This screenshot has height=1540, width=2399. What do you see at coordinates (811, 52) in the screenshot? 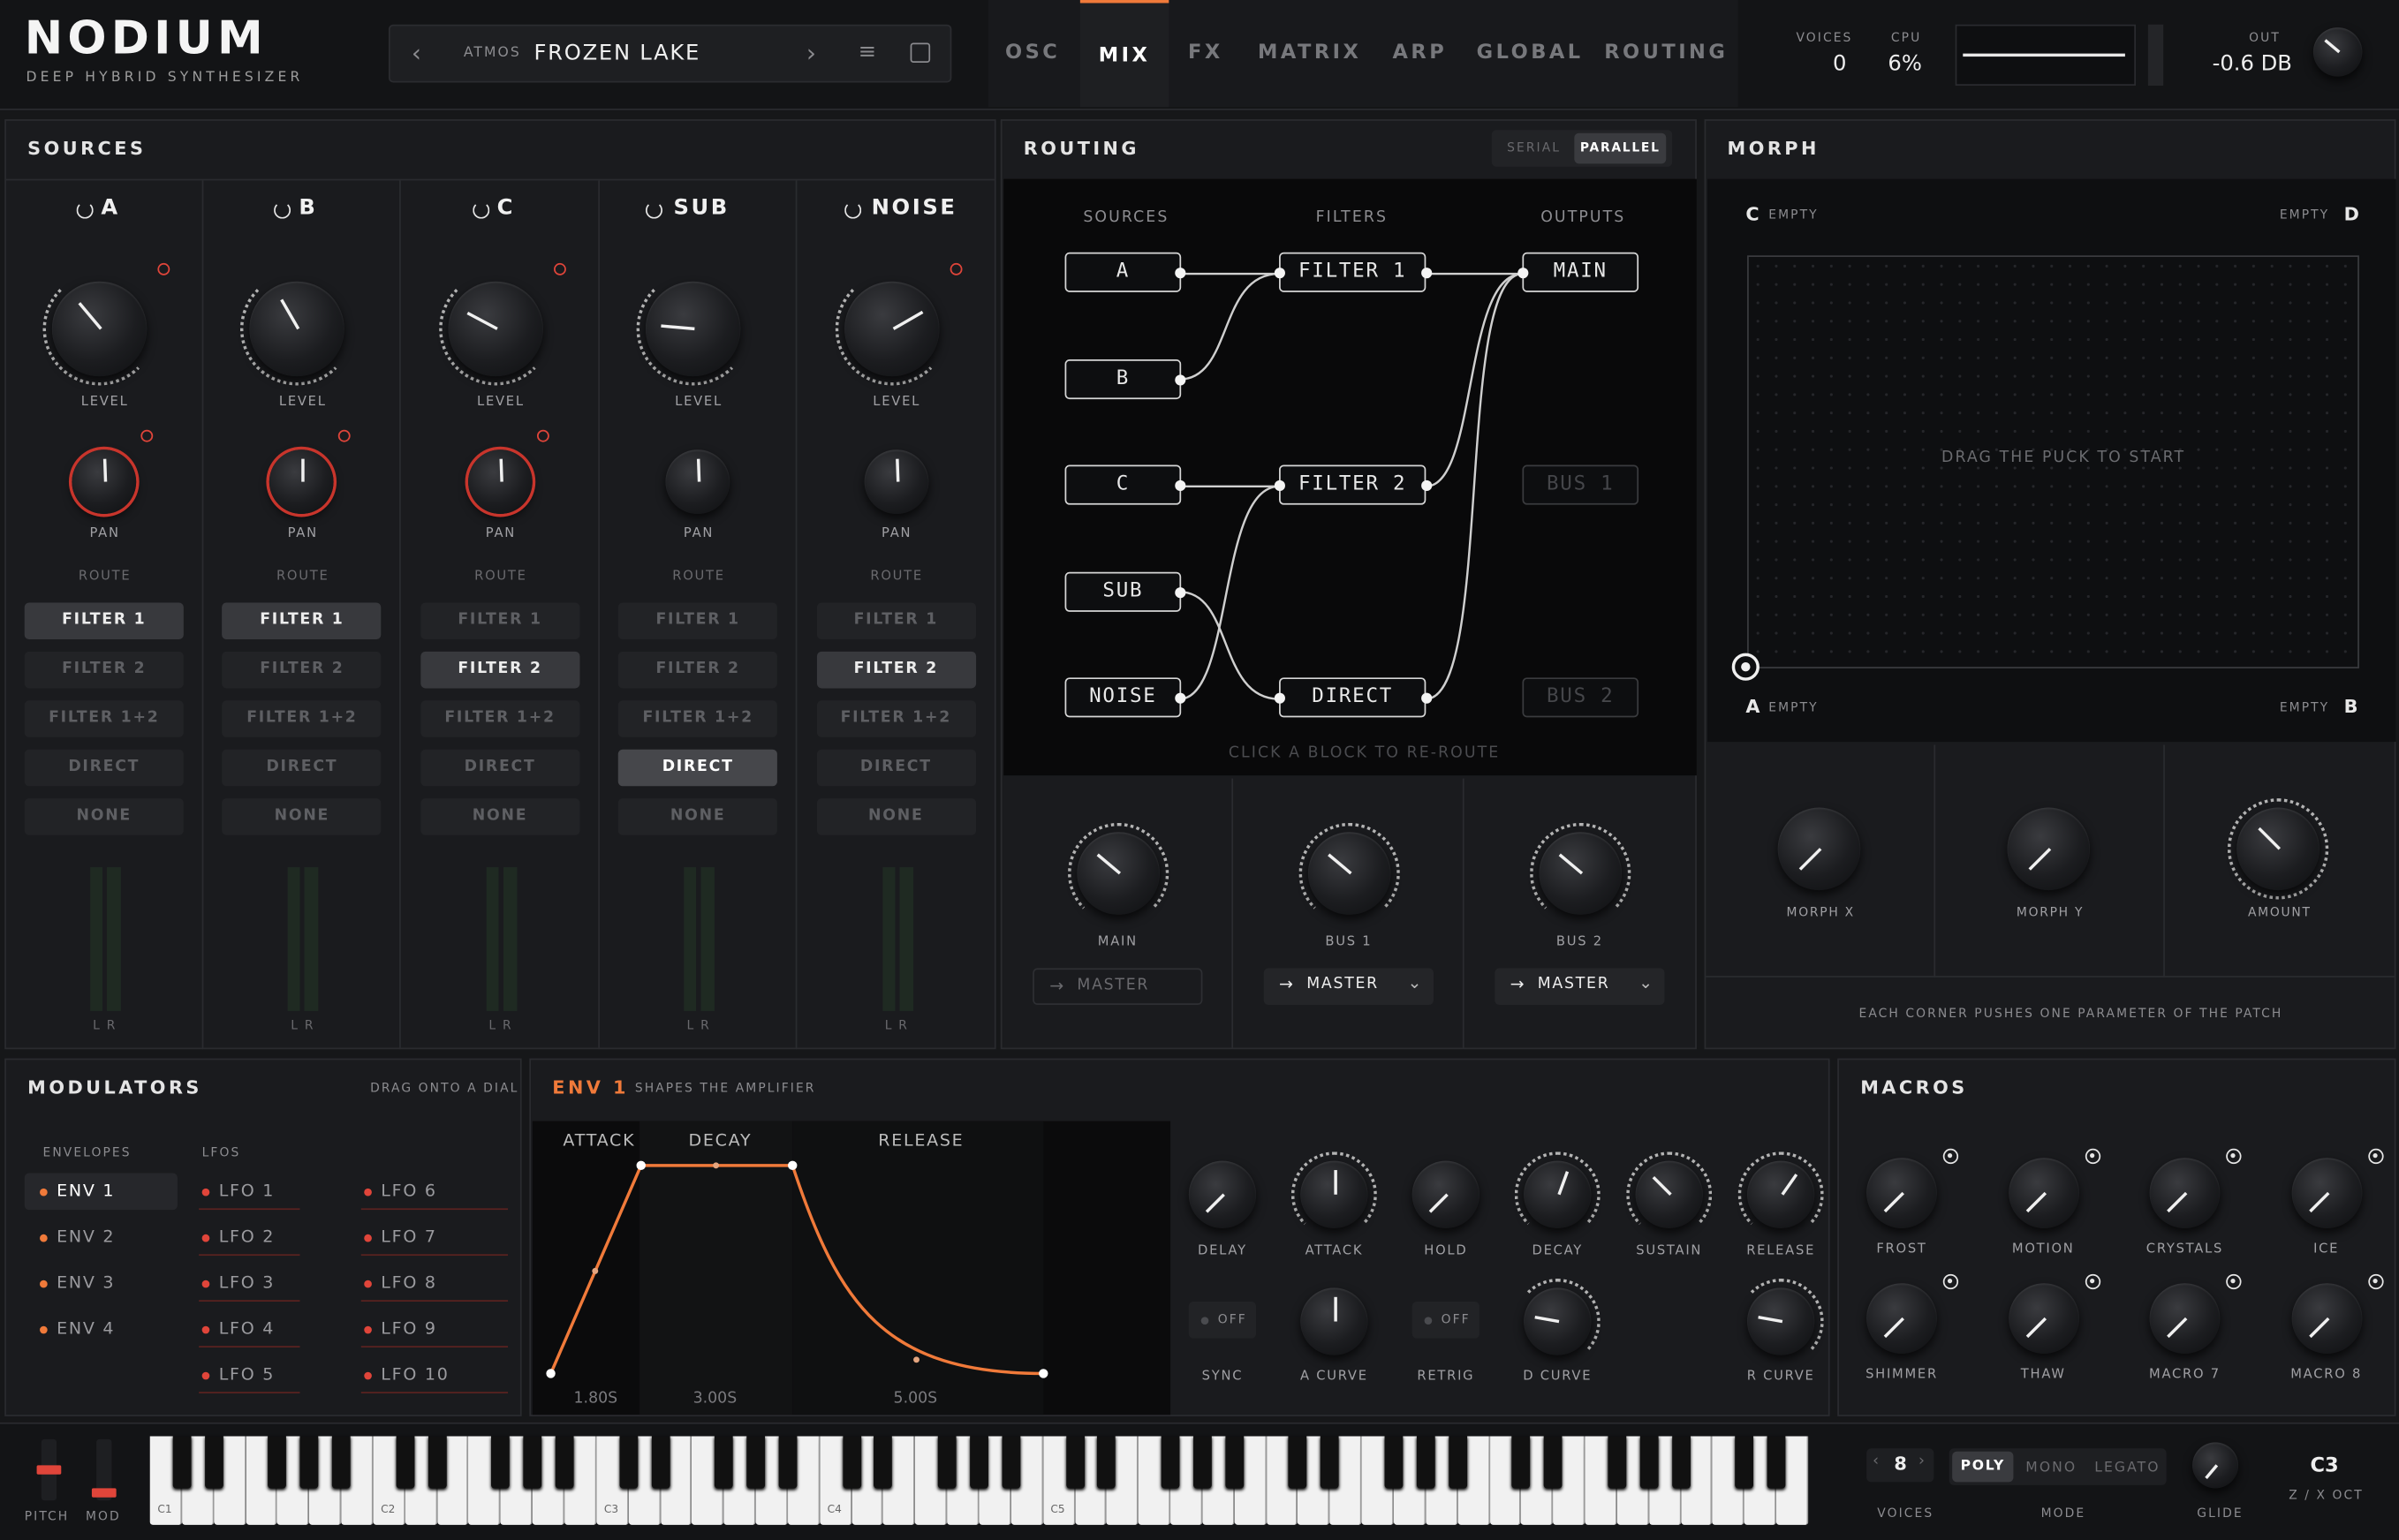
I see `next-preset-icon: ›` at bounding box center [811, 52].